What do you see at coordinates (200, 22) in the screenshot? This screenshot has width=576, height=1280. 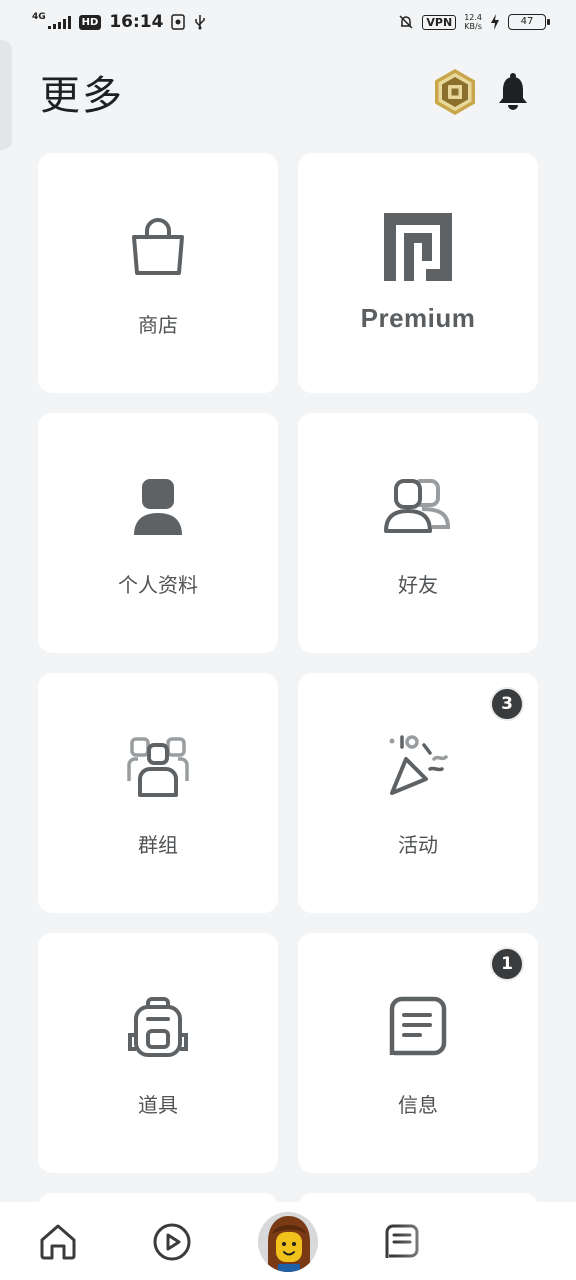 I see `usb-icon` at bounding box center [200, 22].